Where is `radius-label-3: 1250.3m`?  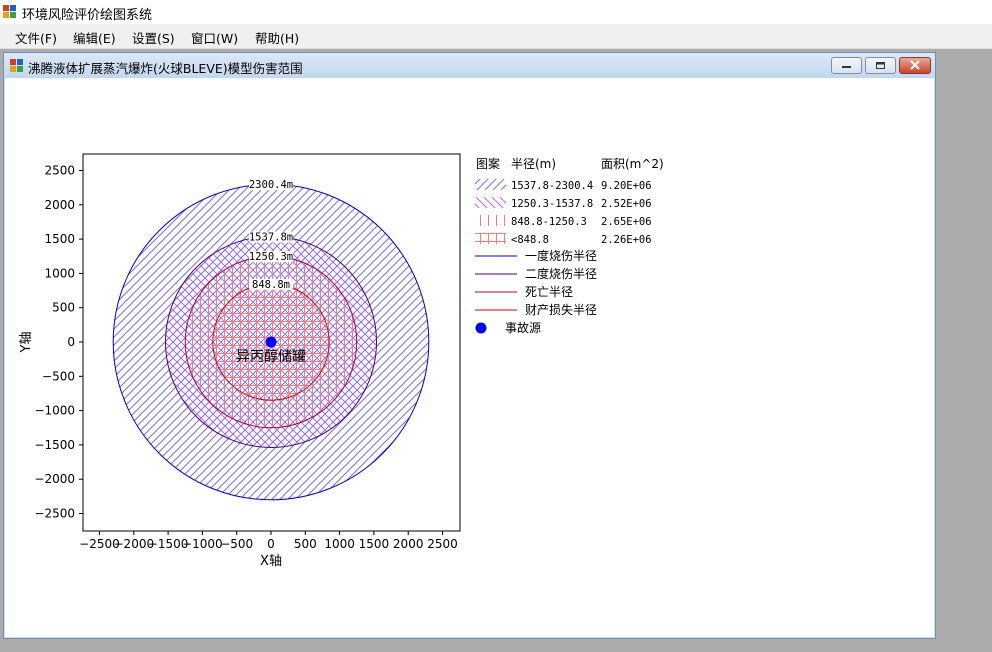 radius-label-3: 1250.3m is located at coordinates (271, 257).